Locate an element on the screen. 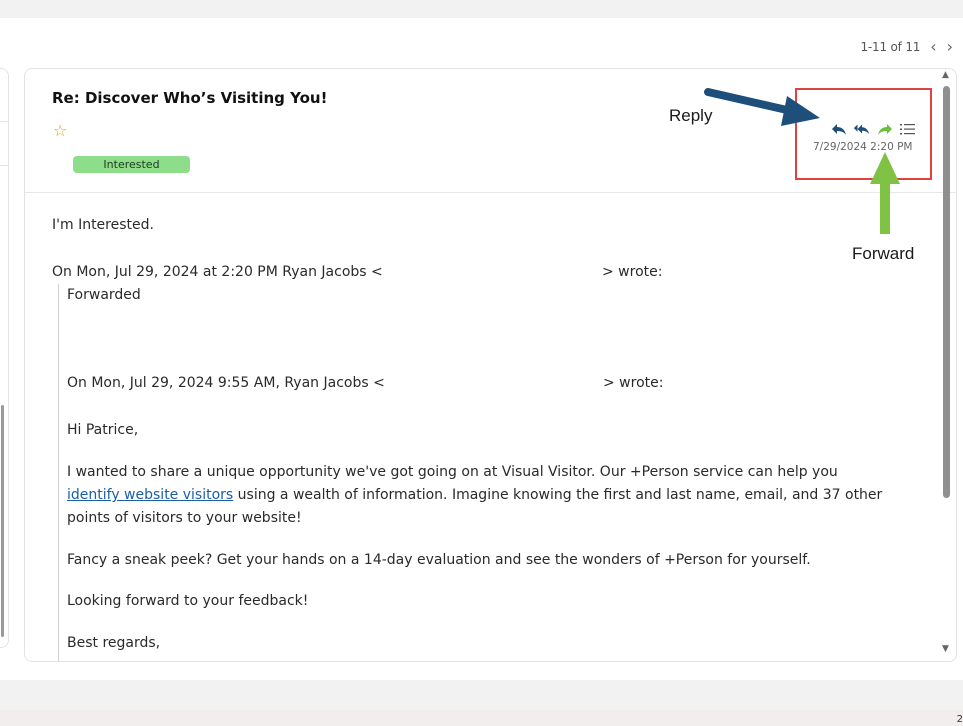 Image resolution: width=963 pixels, height=726 pixels. top-strip is located at coordinates (481, 9).